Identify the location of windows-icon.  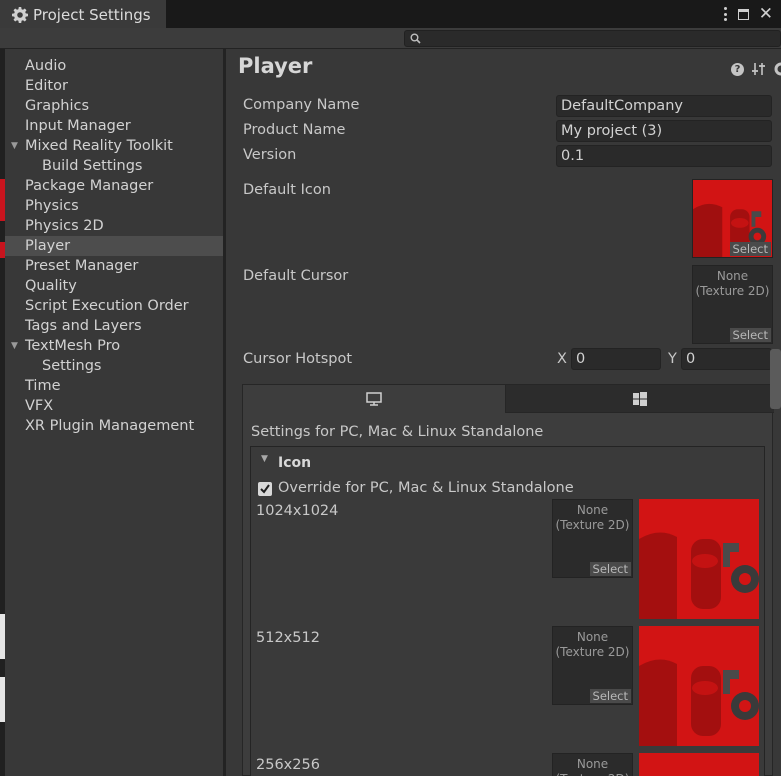
(640, 399).